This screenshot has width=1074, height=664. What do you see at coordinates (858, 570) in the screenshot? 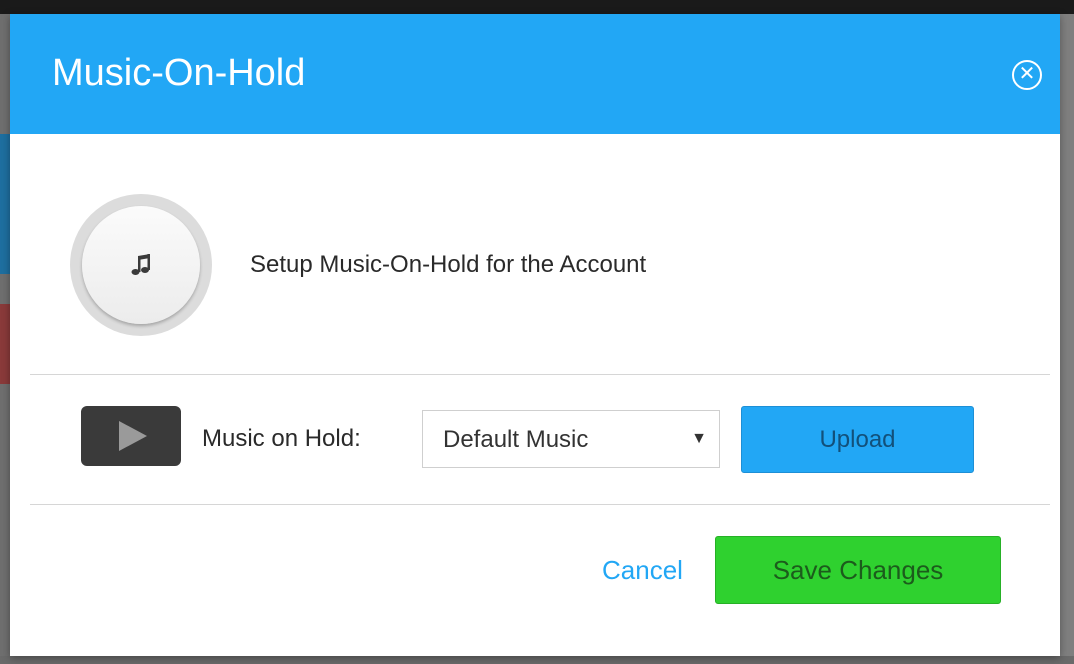
I see `save-changes-button: Save Changes` at bounding box center [858, 570].